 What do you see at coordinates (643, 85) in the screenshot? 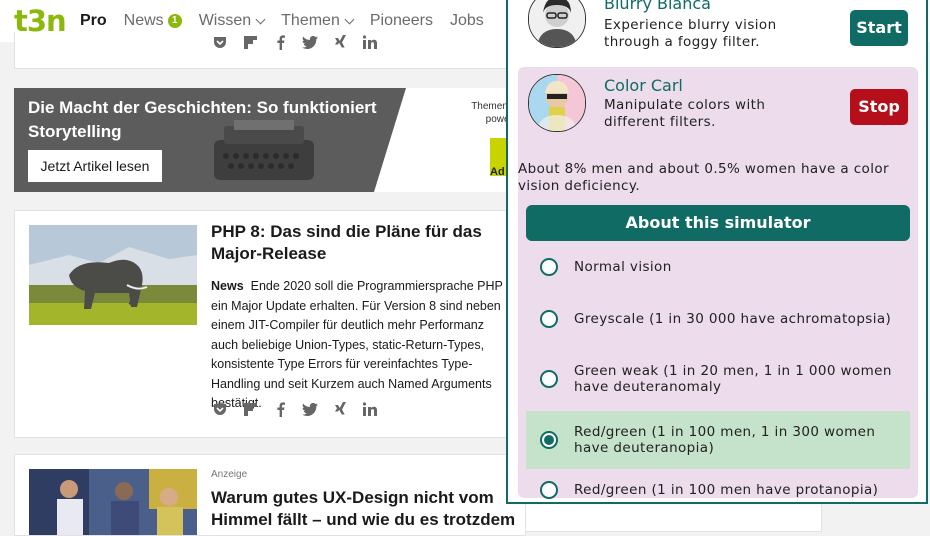
I see `simulator-name: Color Carl` at bounding box center [643, 85].